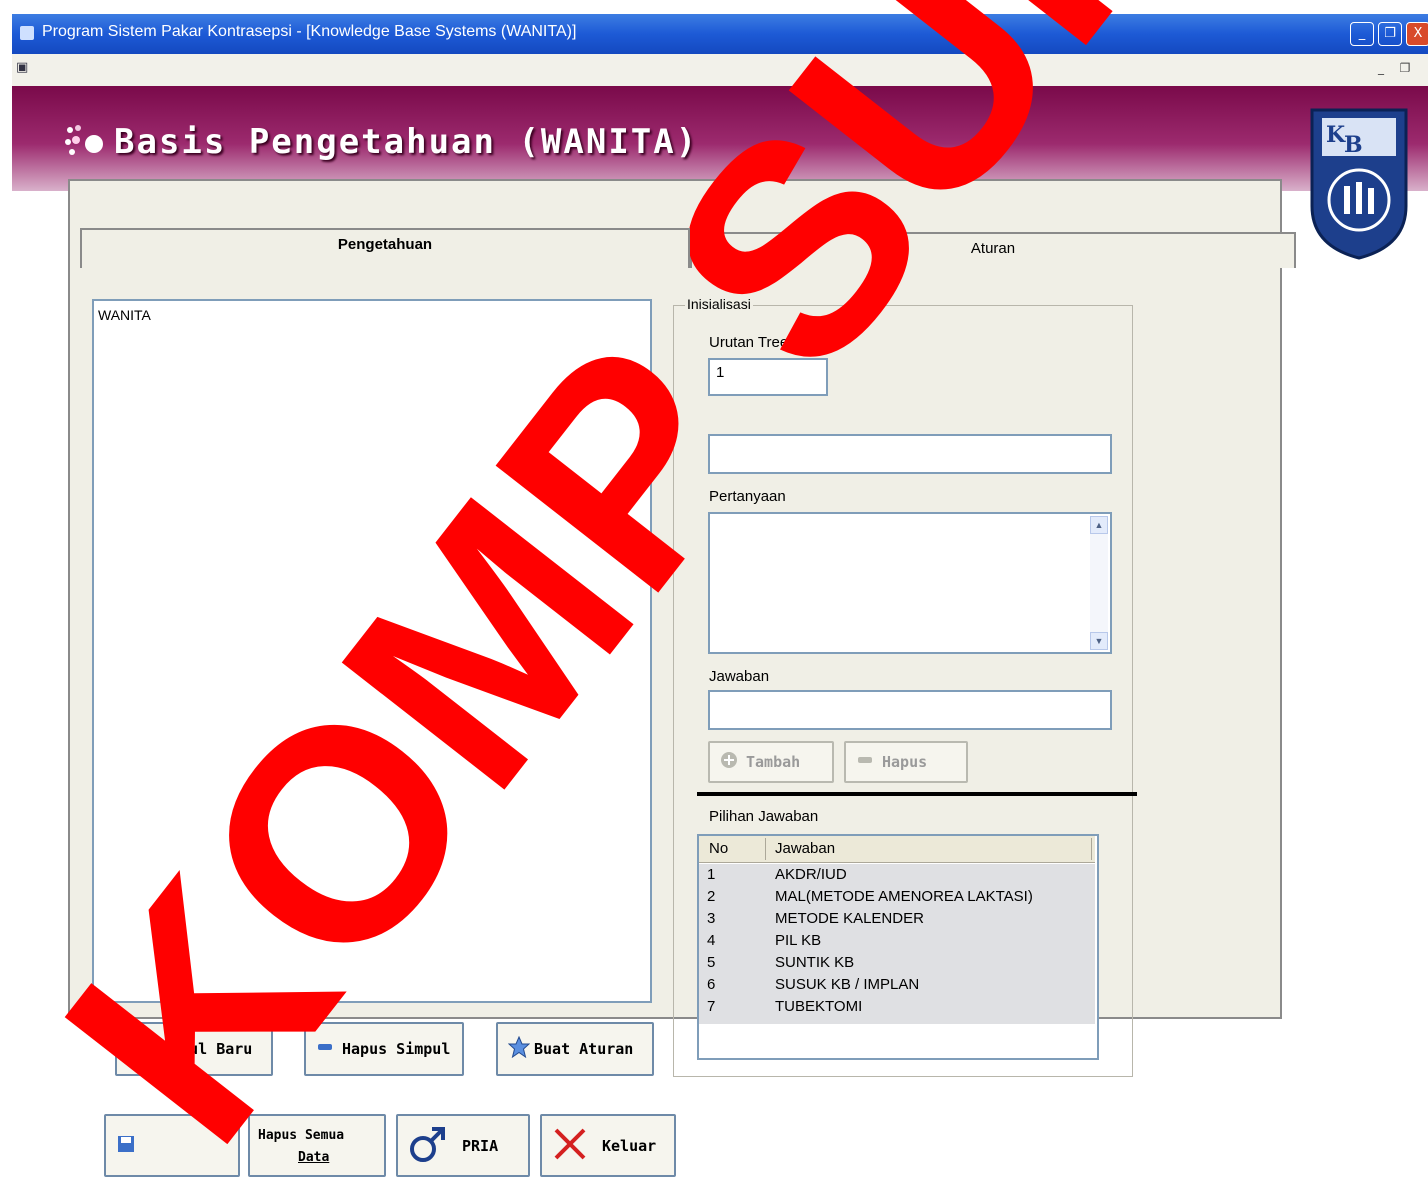 The width and height of the screenshot is (1428, 1177). What do you see at coordinates (720, 138) in the screenshot?
I see `page-header: Basis Pengetahuan (WANITA)` at bounding box center [720, 138].